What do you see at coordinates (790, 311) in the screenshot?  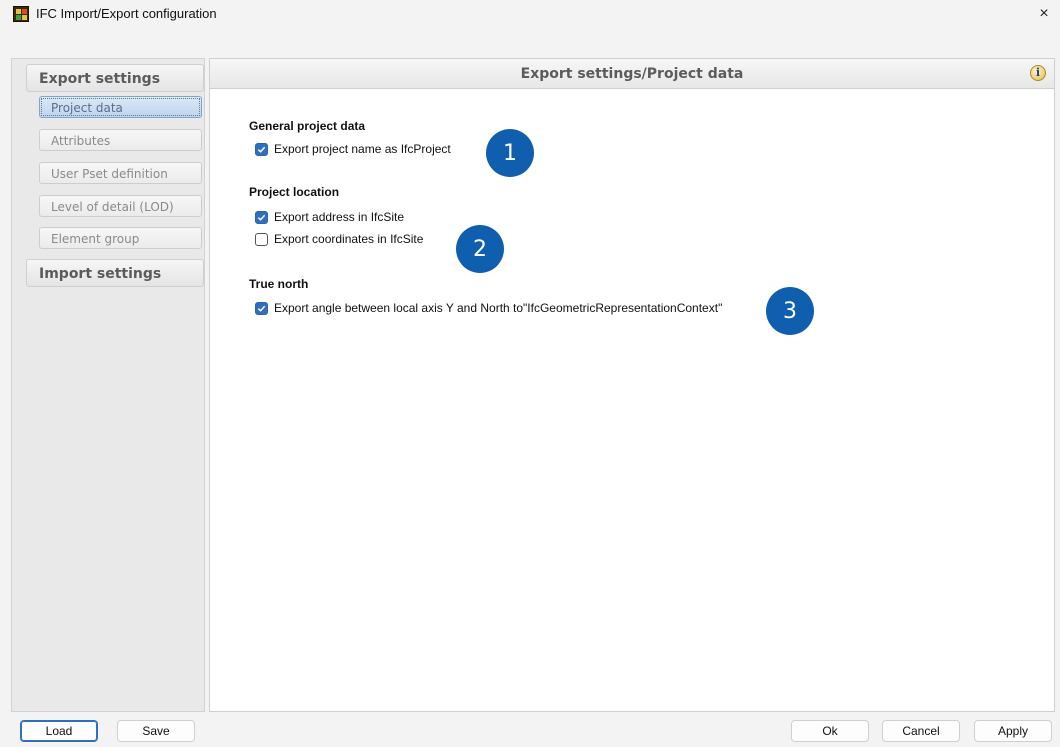 I see `callout-badge-3: 3` at bounding box center [790, 311].